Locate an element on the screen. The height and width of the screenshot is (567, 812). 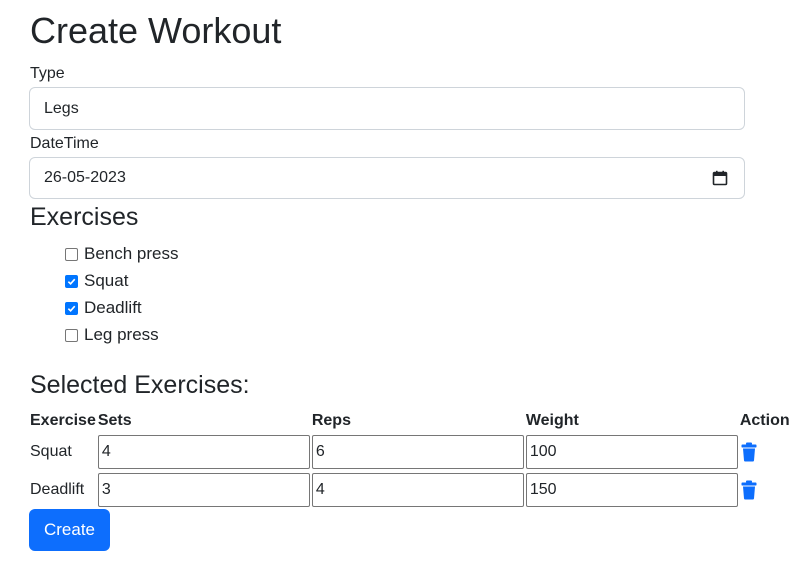
bench-press-label: Bench press is located at coordinates (131, 253).